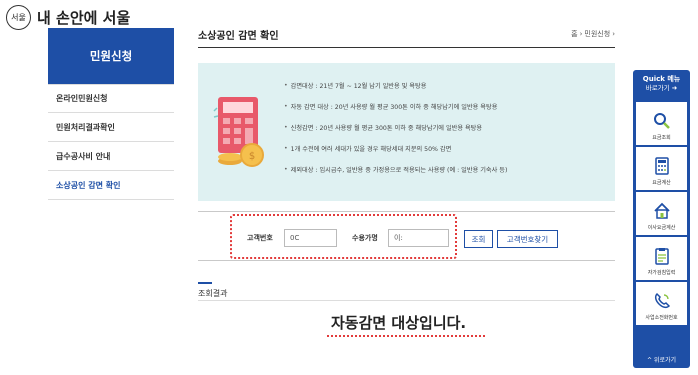 This screenshot has height=375, width=698. What do you see at coordinates (661, 88) in the screenshot?
I see `quick-menu-subtitle: 바로가기 ➜` at bounding box center [661, 88].